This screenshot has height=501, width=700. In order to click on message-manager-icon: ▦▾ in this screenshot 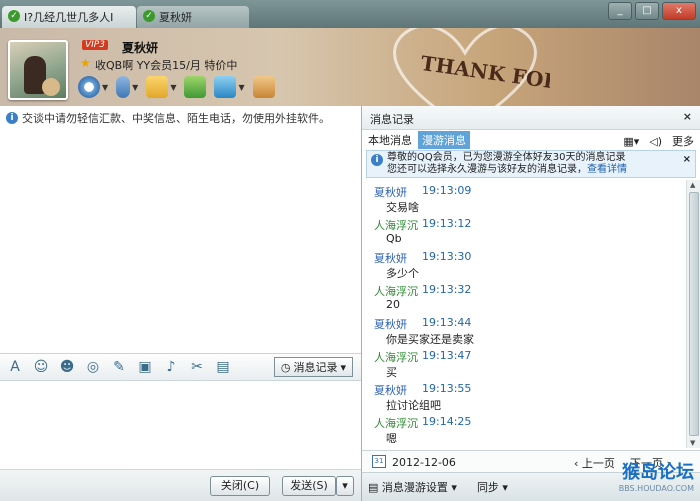, I will do `click(631, 141)`.